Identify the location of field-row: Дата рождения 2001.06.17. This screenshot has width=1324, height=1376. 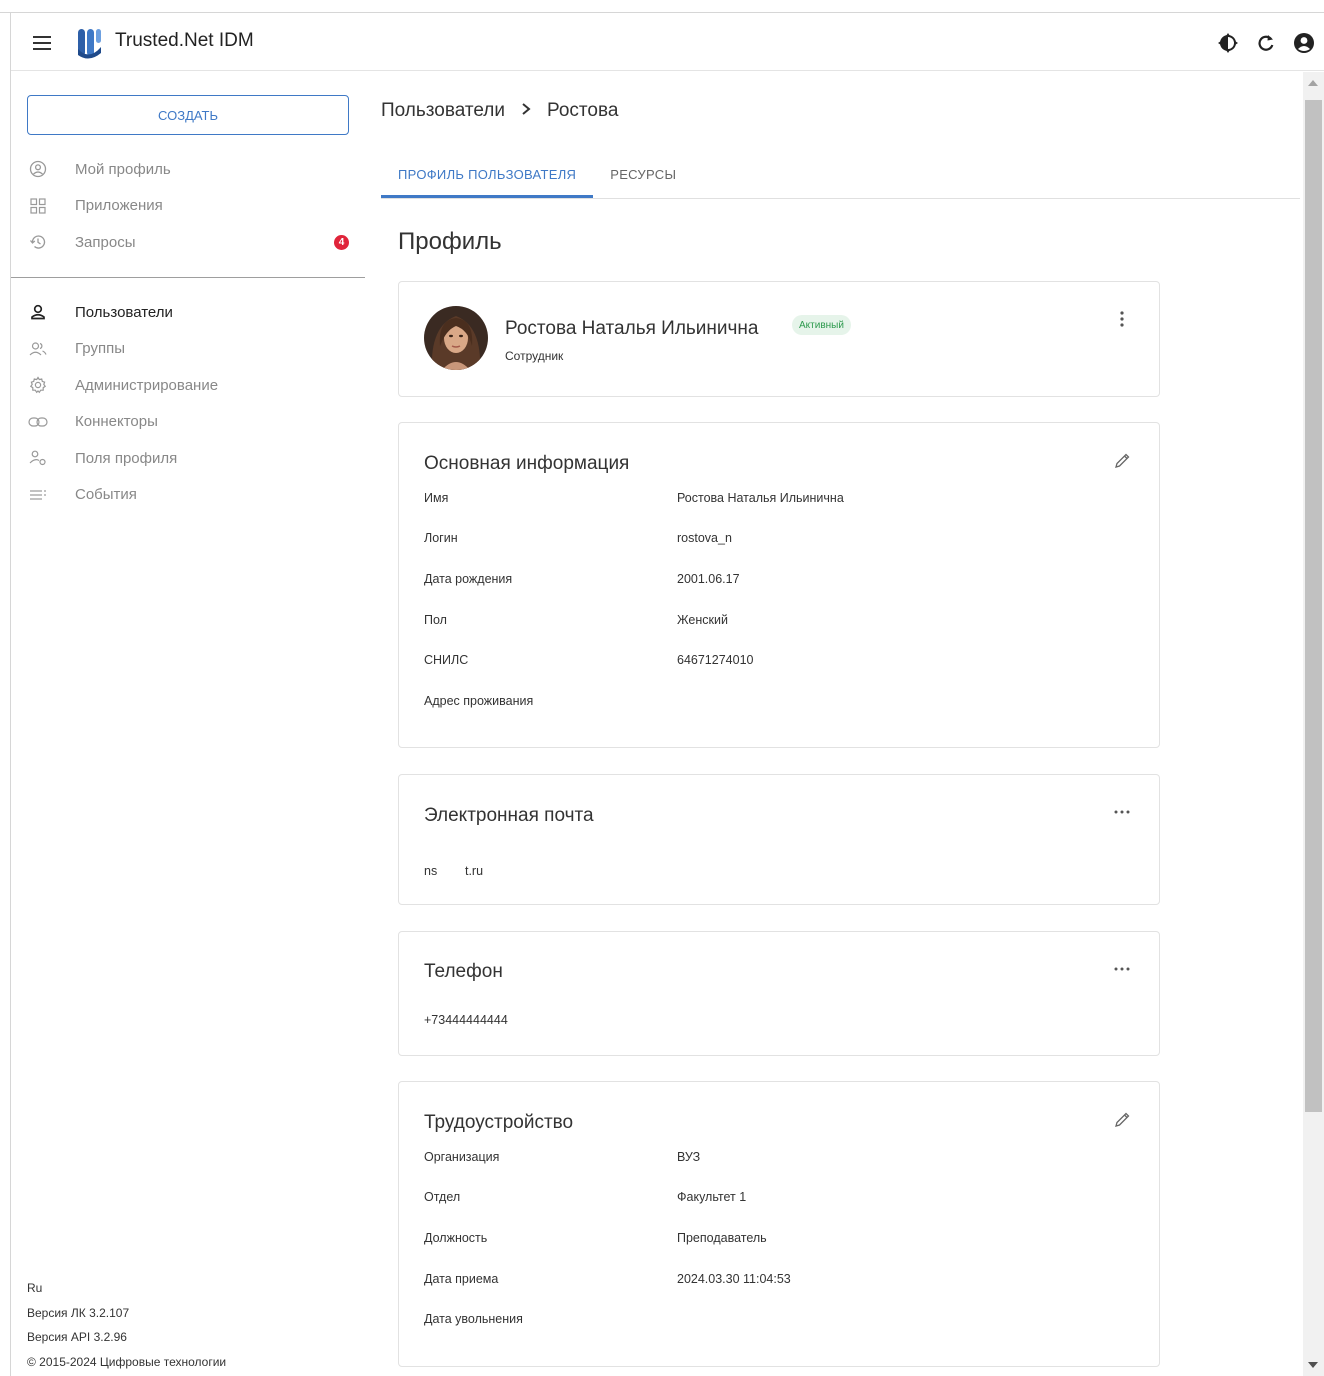
(774, 582).